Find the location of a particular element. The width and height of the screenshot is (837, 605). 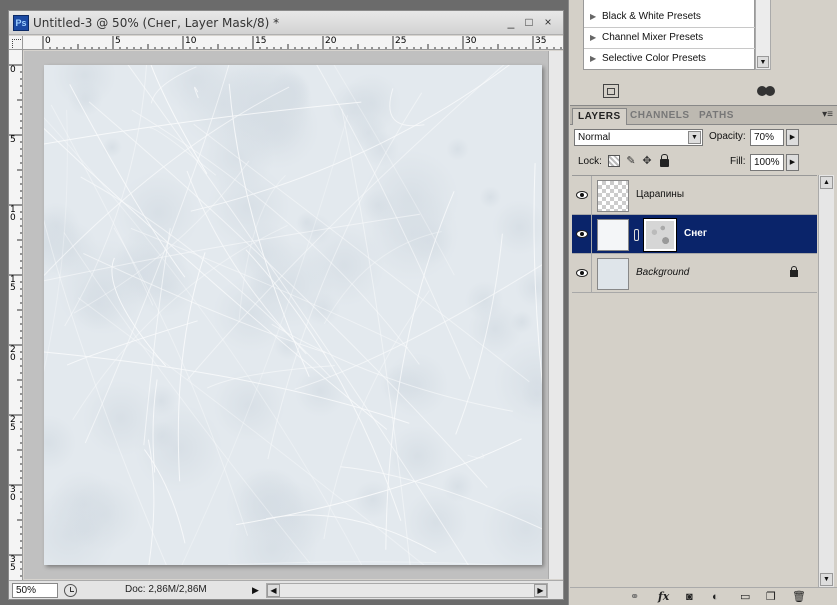

ruler-label: 20 is located at coordinates (331, 41).